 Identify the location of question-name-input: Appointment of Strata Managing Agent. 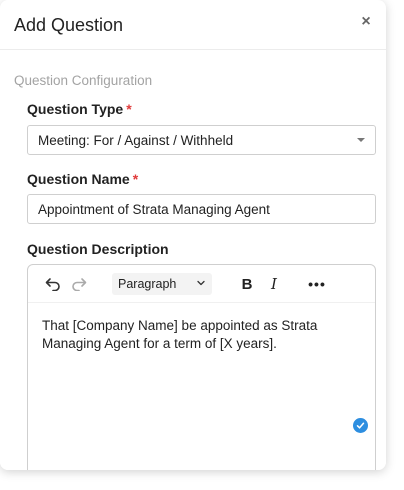
(201, 209).